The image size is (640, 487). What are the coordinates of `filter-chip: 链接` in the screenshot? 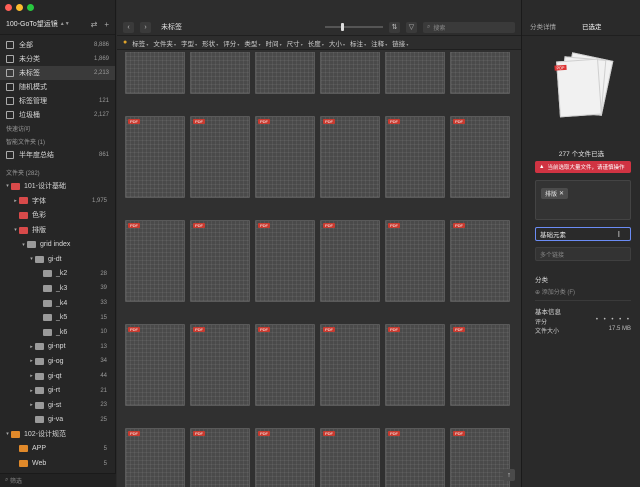 It's located at (400, 43).